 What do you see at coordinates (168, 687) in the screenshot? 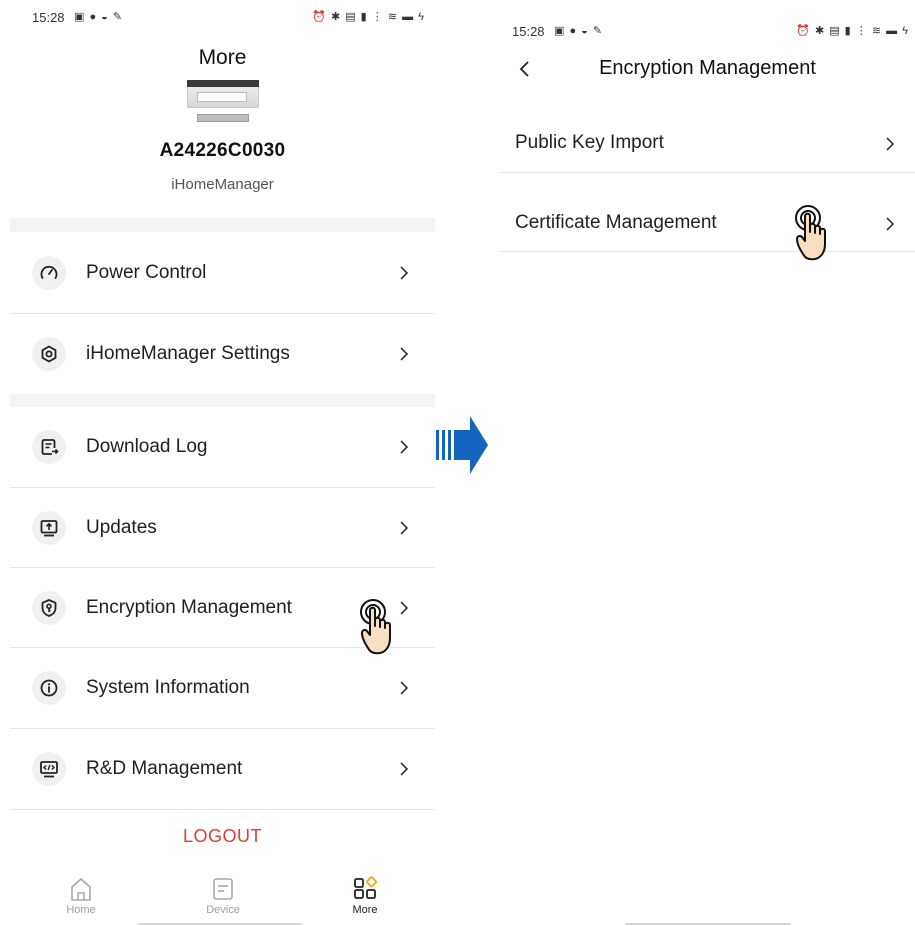
I see `menu-item-label: System Information` at bounding box center [168, 687].